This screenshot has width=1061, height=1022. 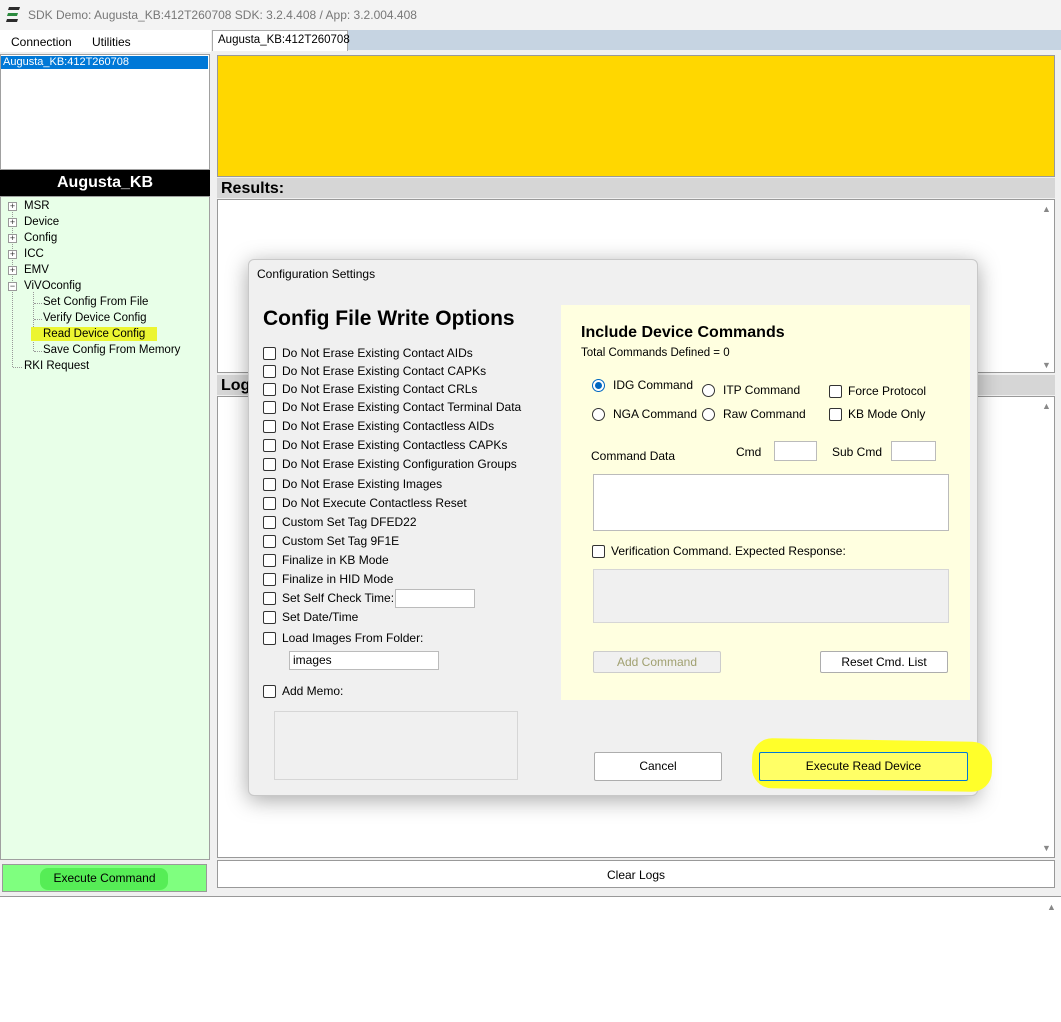 I want to click on tree-item-emv: EMV, so click(x=36, y=270).